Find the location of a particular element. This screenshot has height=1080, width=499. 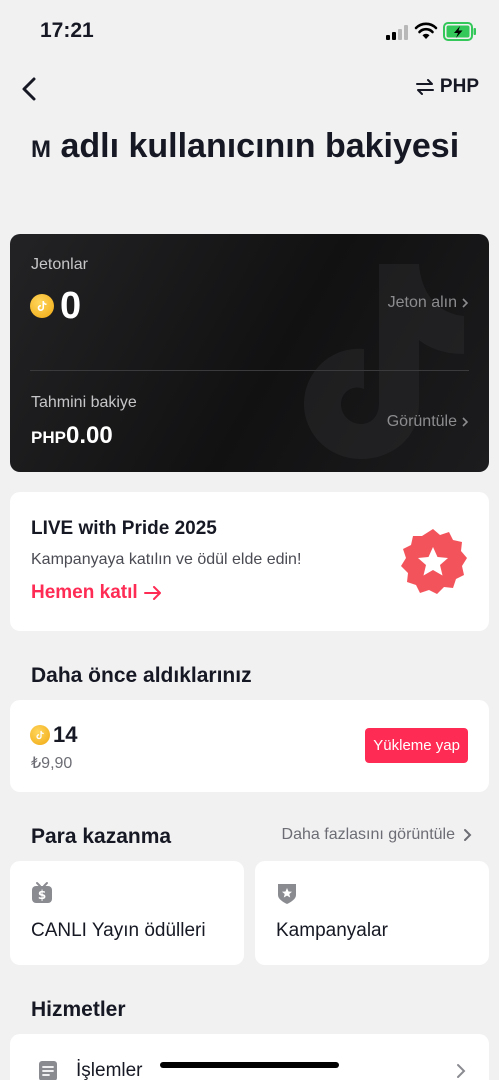

promo-title: LIVE with Pride 2025 is located at coordinates (124, 528).